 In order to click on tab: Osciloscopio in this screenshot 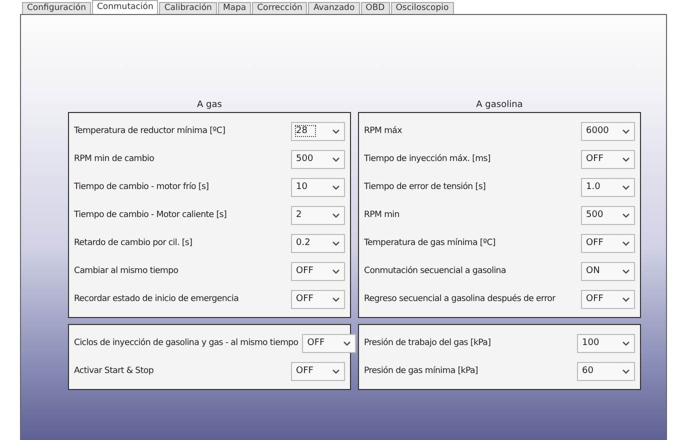, I will do `click(422, 8)`.